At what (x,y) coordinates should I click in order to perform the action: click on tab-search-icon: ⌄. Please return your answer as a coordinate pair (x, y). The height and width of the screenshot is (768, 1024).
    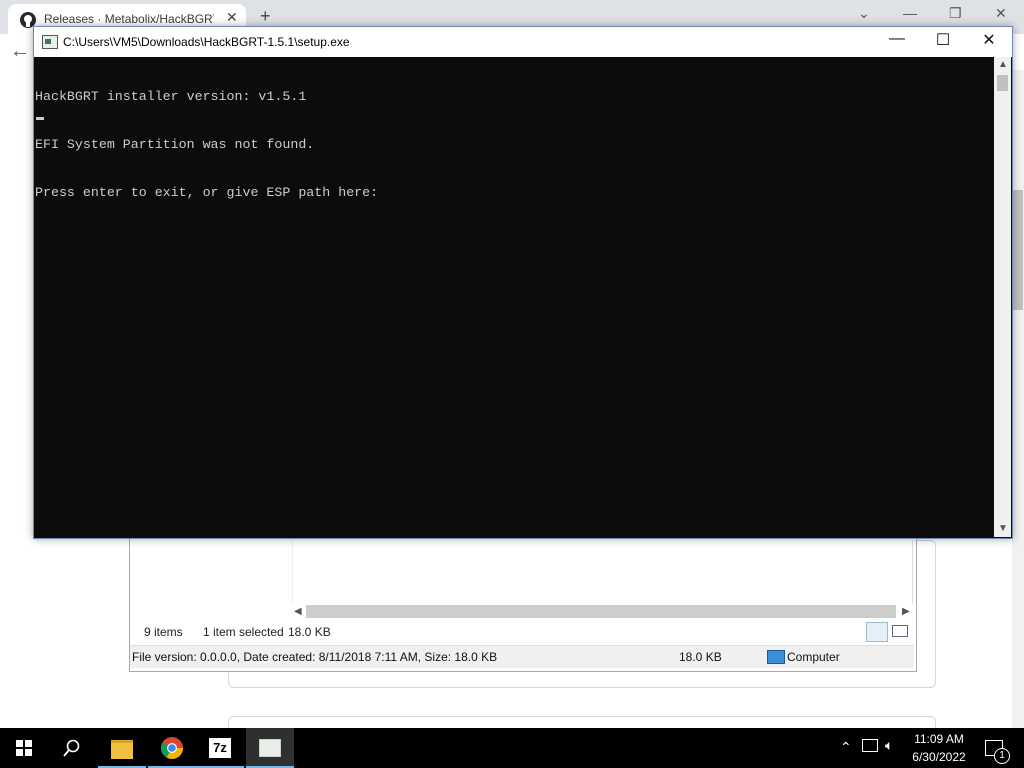
    Looking at the image, I should click on (864, 13).